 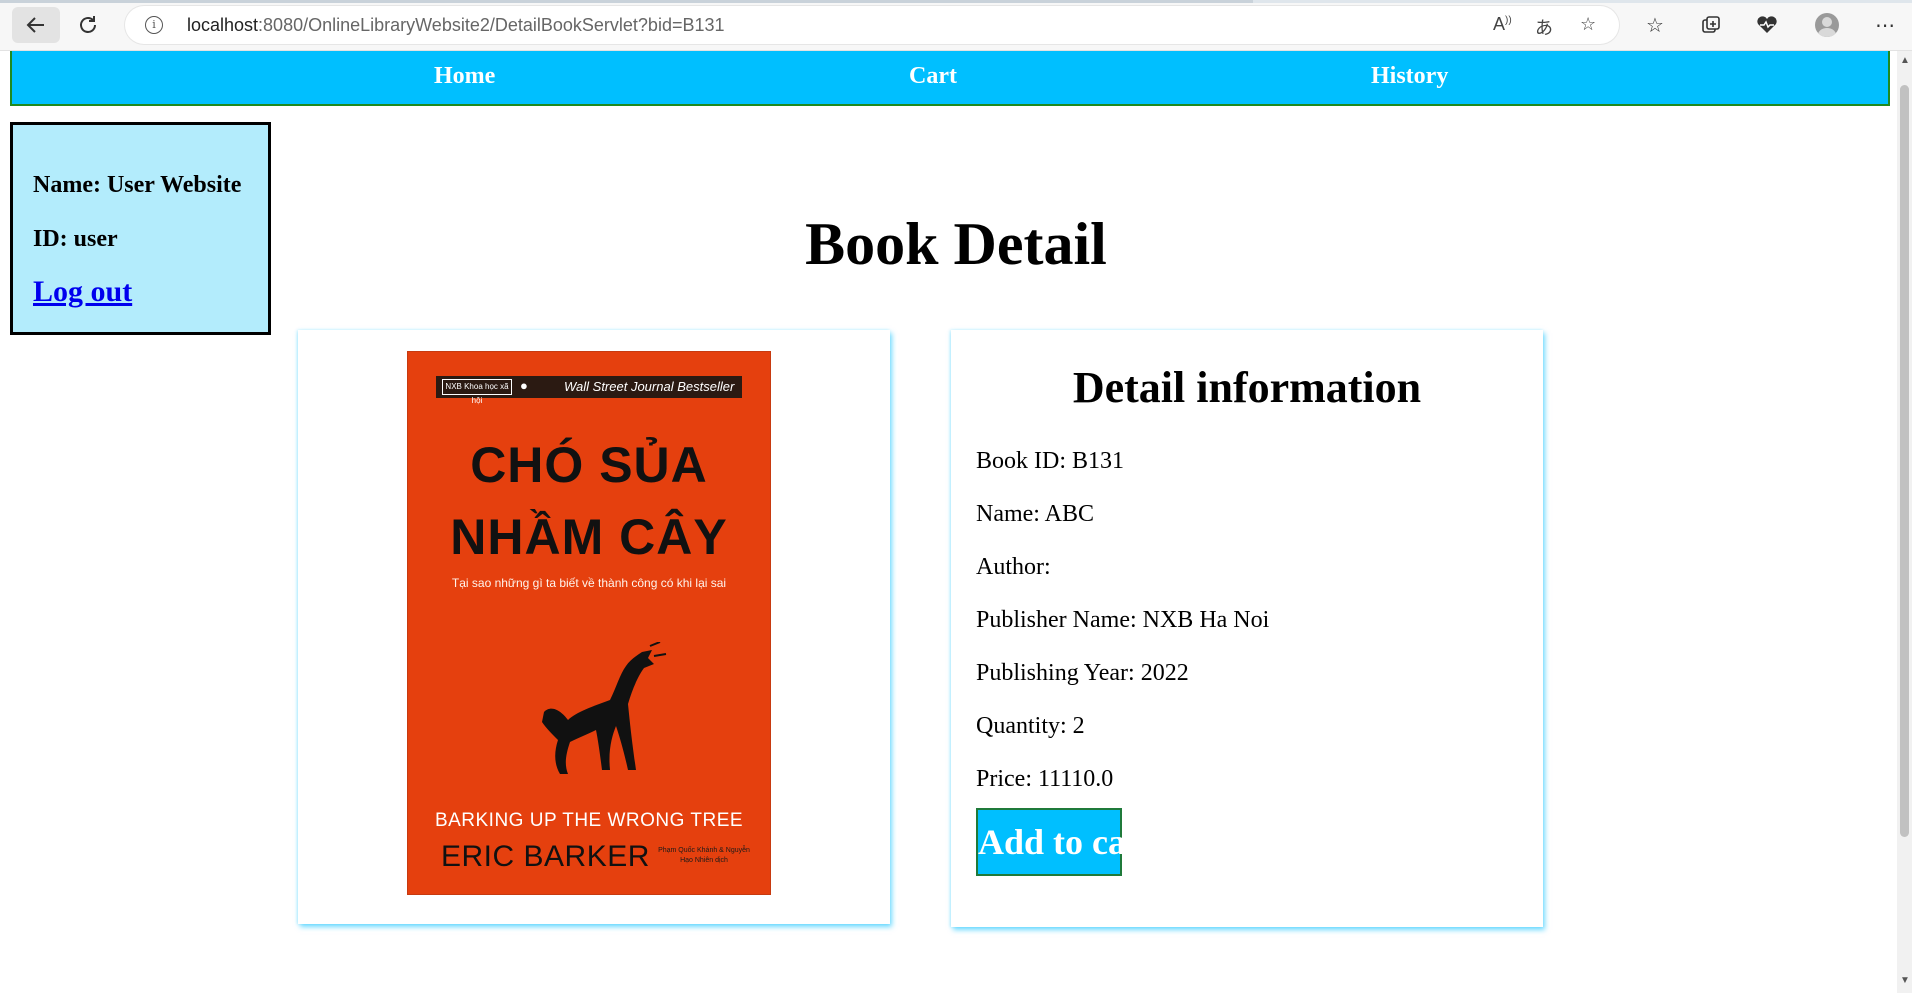 What do you see at coordinates (1050, 461) in the screenshot?
I see `book-id-text: Book ID: B131` at bounding box center [1050, 461].